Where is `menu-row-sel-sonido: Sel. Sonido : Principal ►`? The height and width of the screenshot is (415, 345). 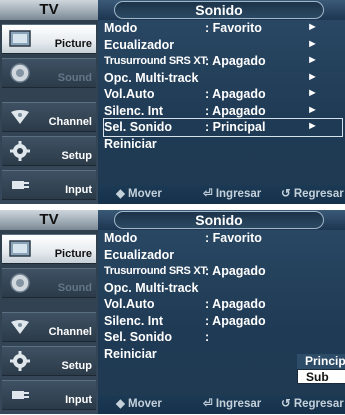 menu-row-sel-sonido: Sel. Sonido : Principal ► is located at coordinates (223, 127).